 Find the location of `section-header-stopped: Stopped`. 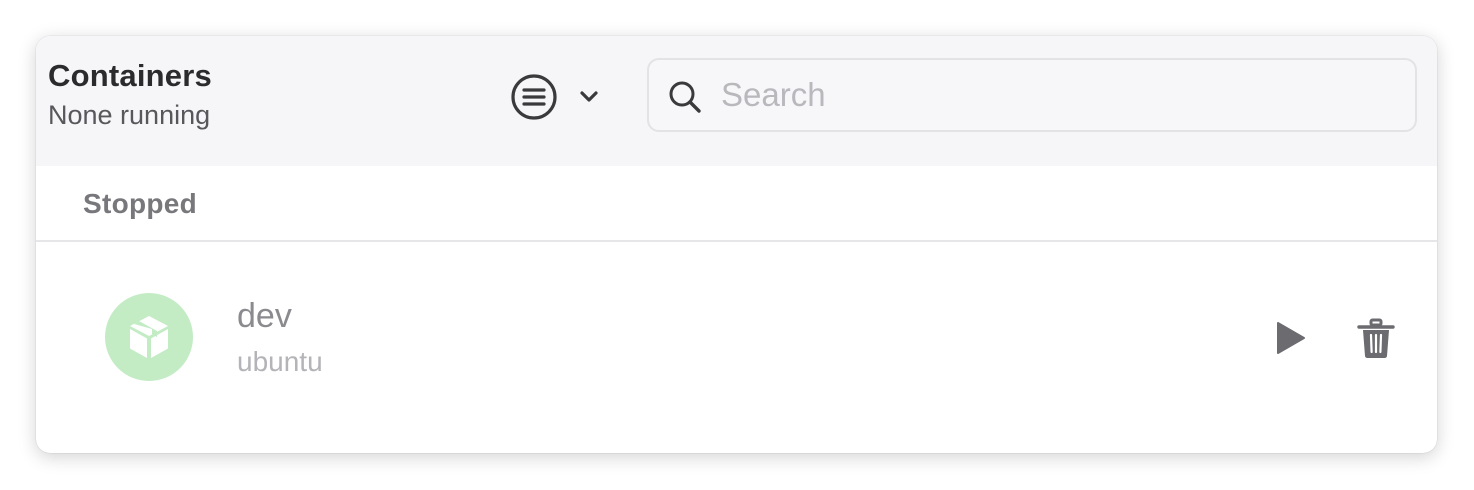

section-header-stopped: Stopped is located at coordinates (736, 204).